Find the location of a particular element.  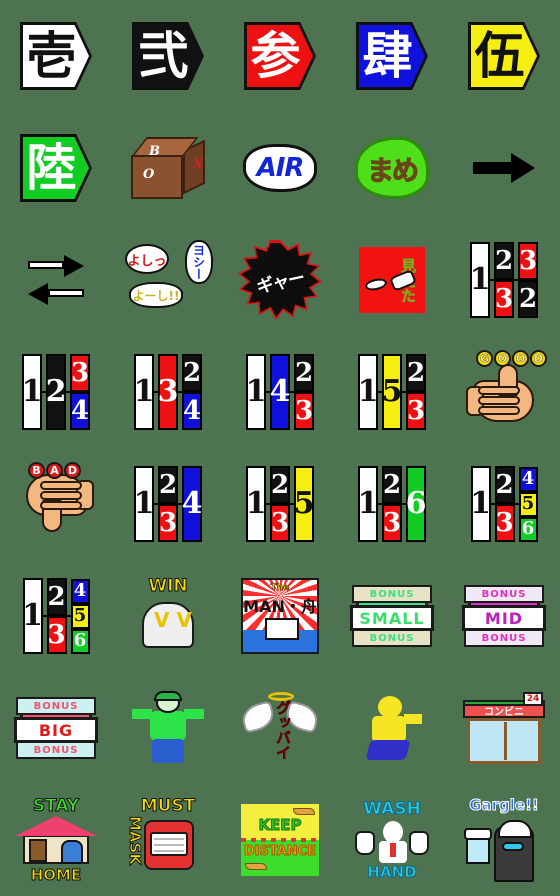

wash-hand-sticker: WASH HAND is located at coordinates (392, 840).